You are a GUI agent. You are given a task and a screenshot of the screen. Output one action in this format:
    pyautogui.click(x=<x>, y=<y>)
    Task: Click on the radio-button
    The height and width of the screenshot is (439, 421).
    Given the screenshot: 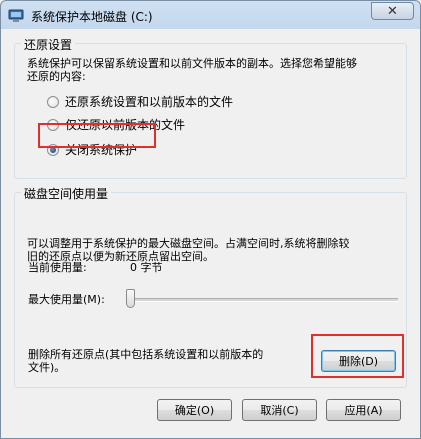 What is the action you would take?
    pyautogui.click(x=53, y=101)
    